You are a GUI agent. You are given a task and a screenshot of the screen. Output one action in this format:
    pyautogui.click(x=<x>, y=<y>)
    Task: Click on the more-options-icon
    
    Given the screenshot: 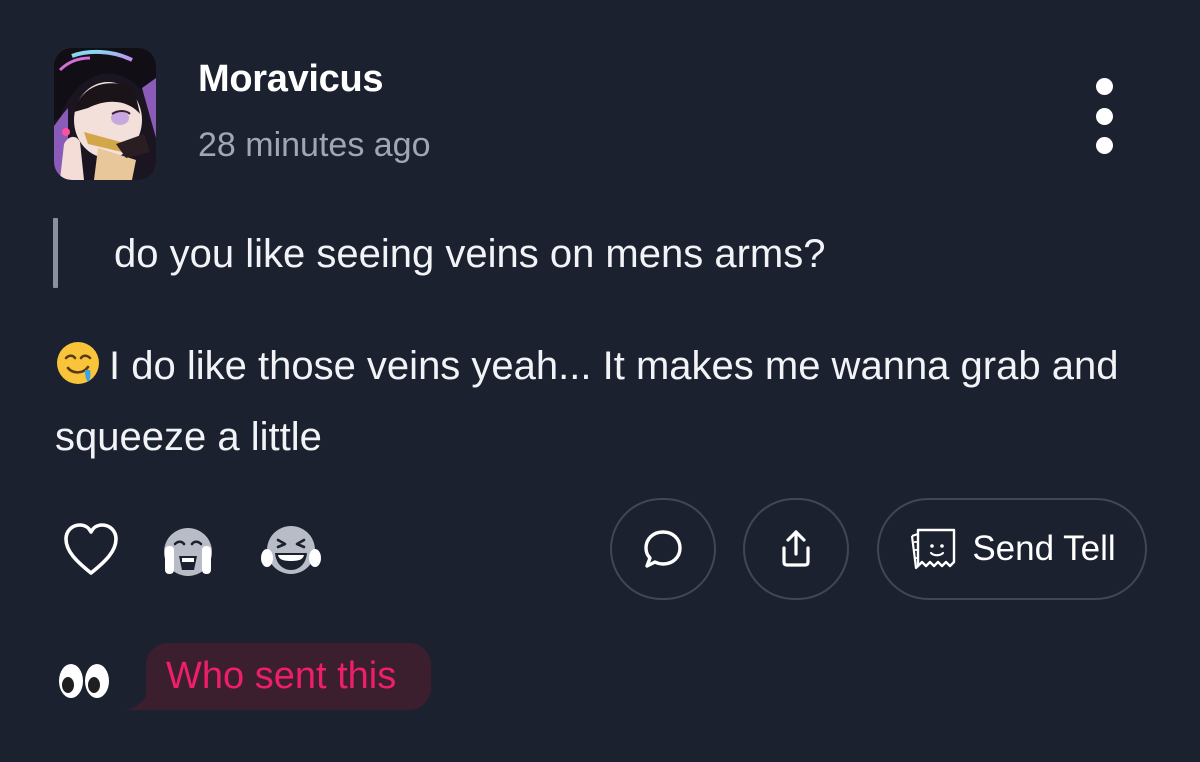 What is the action you would take?
    pyautogui.click(x=1104, y=116)
    